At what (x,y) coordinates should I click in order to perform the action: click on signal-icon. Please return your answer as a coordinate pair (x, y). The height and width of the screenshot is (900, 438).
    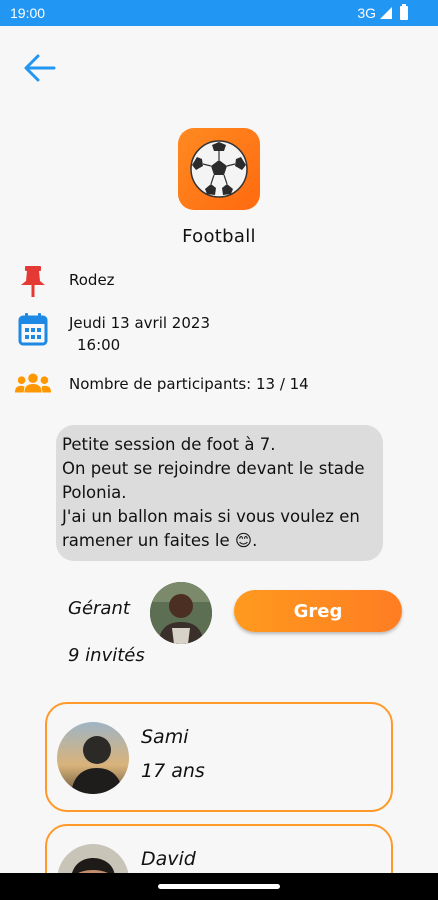
    Looking at the image, I should click on (386, 13).